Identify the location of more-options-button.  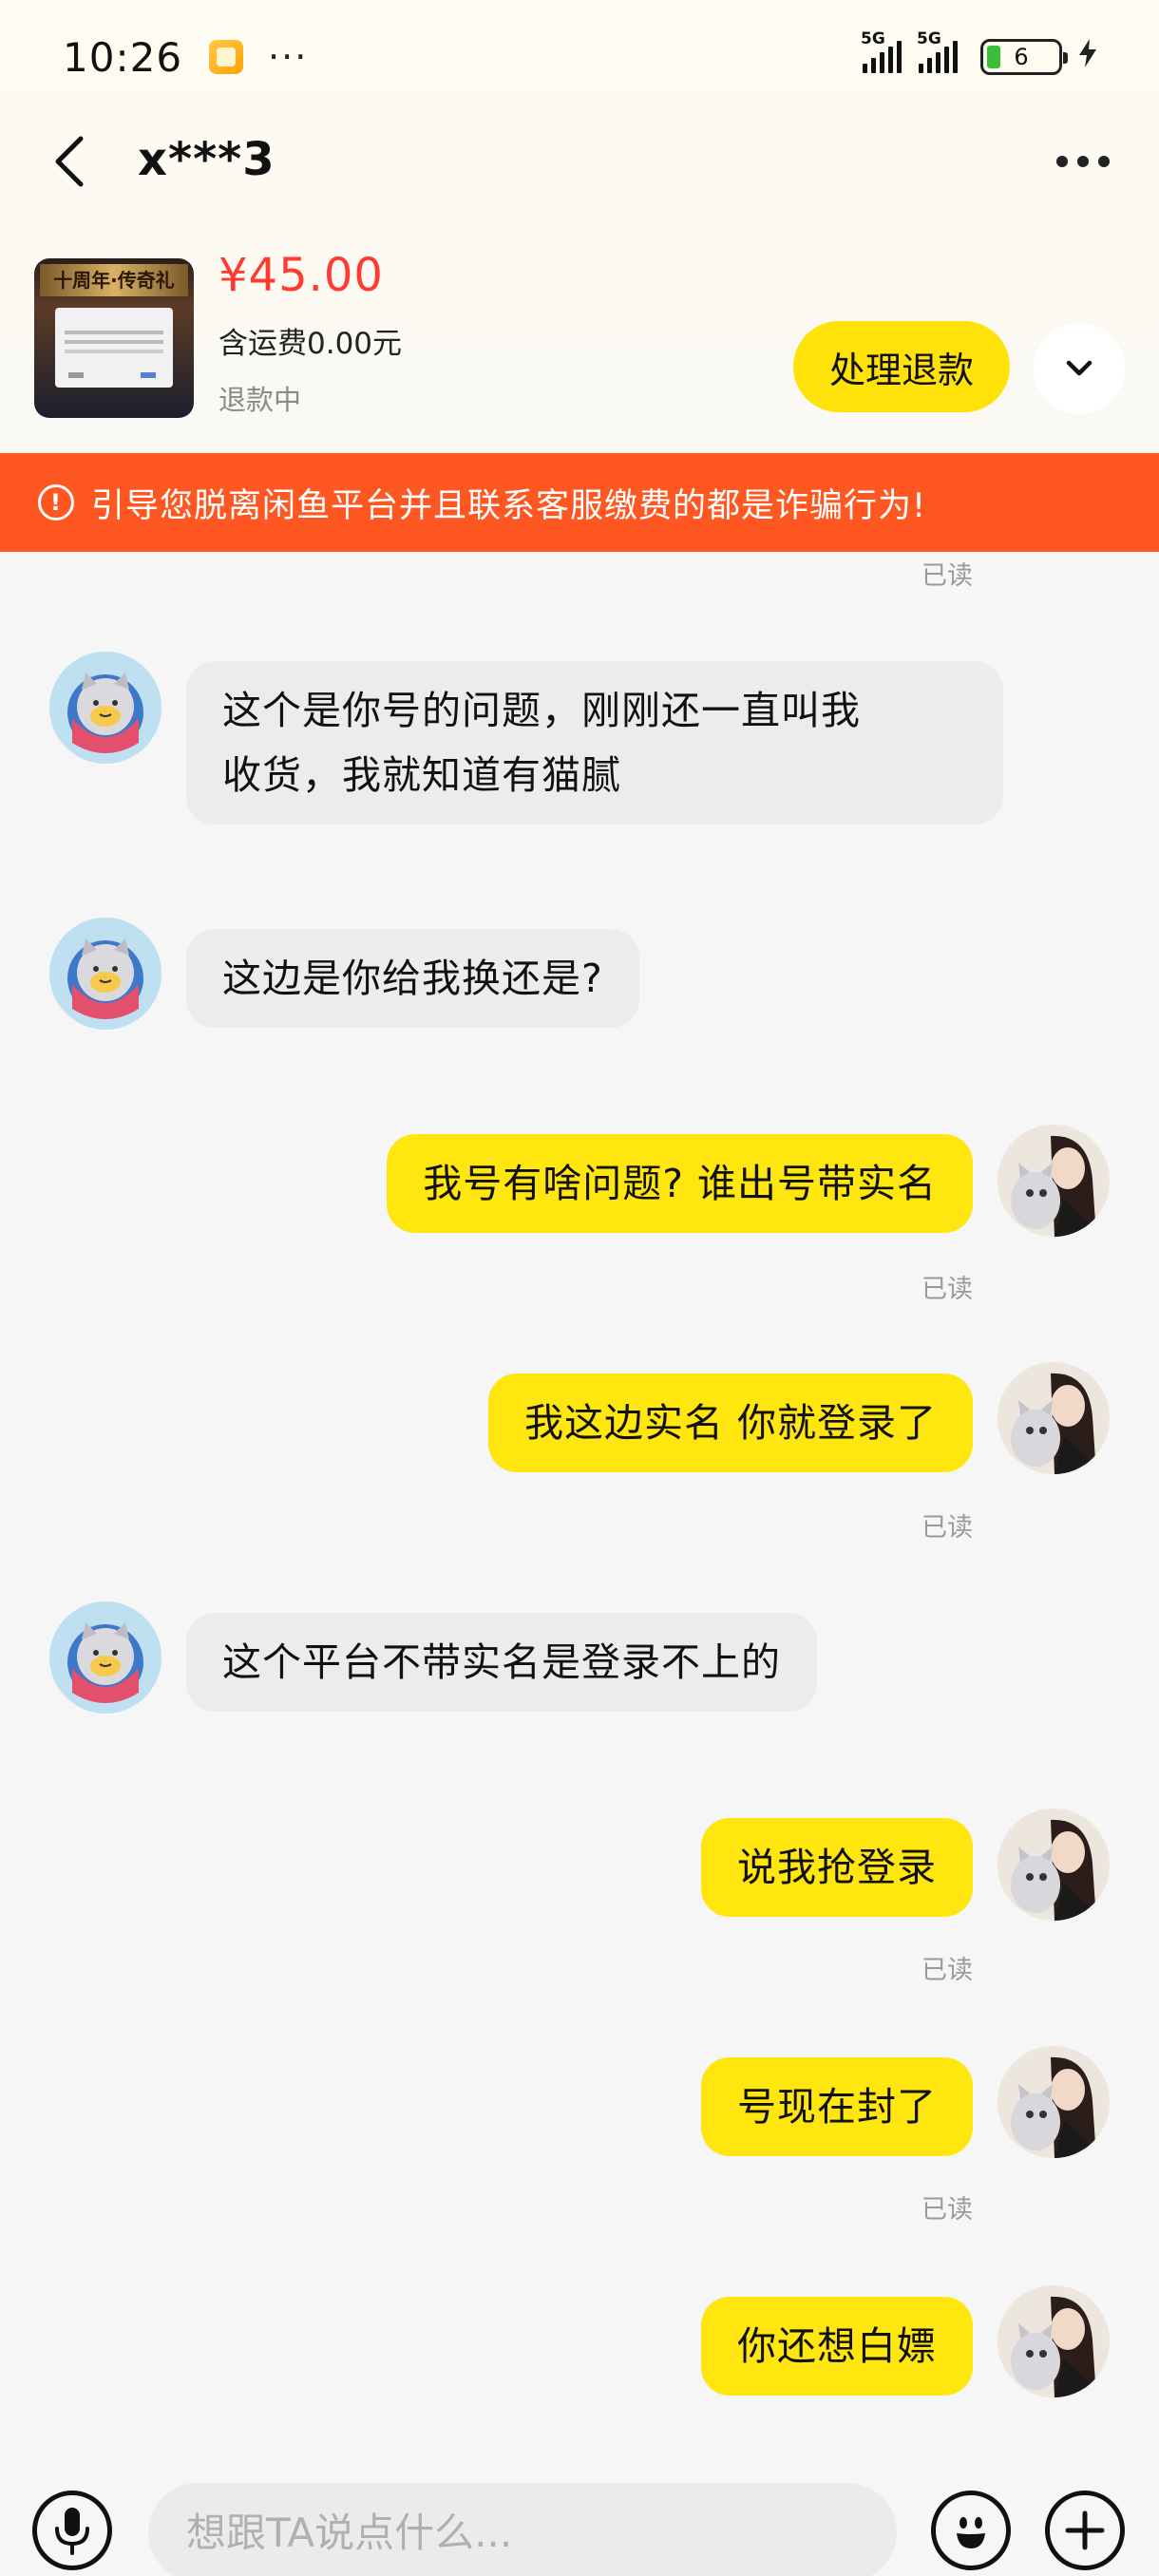
(1083, 161).